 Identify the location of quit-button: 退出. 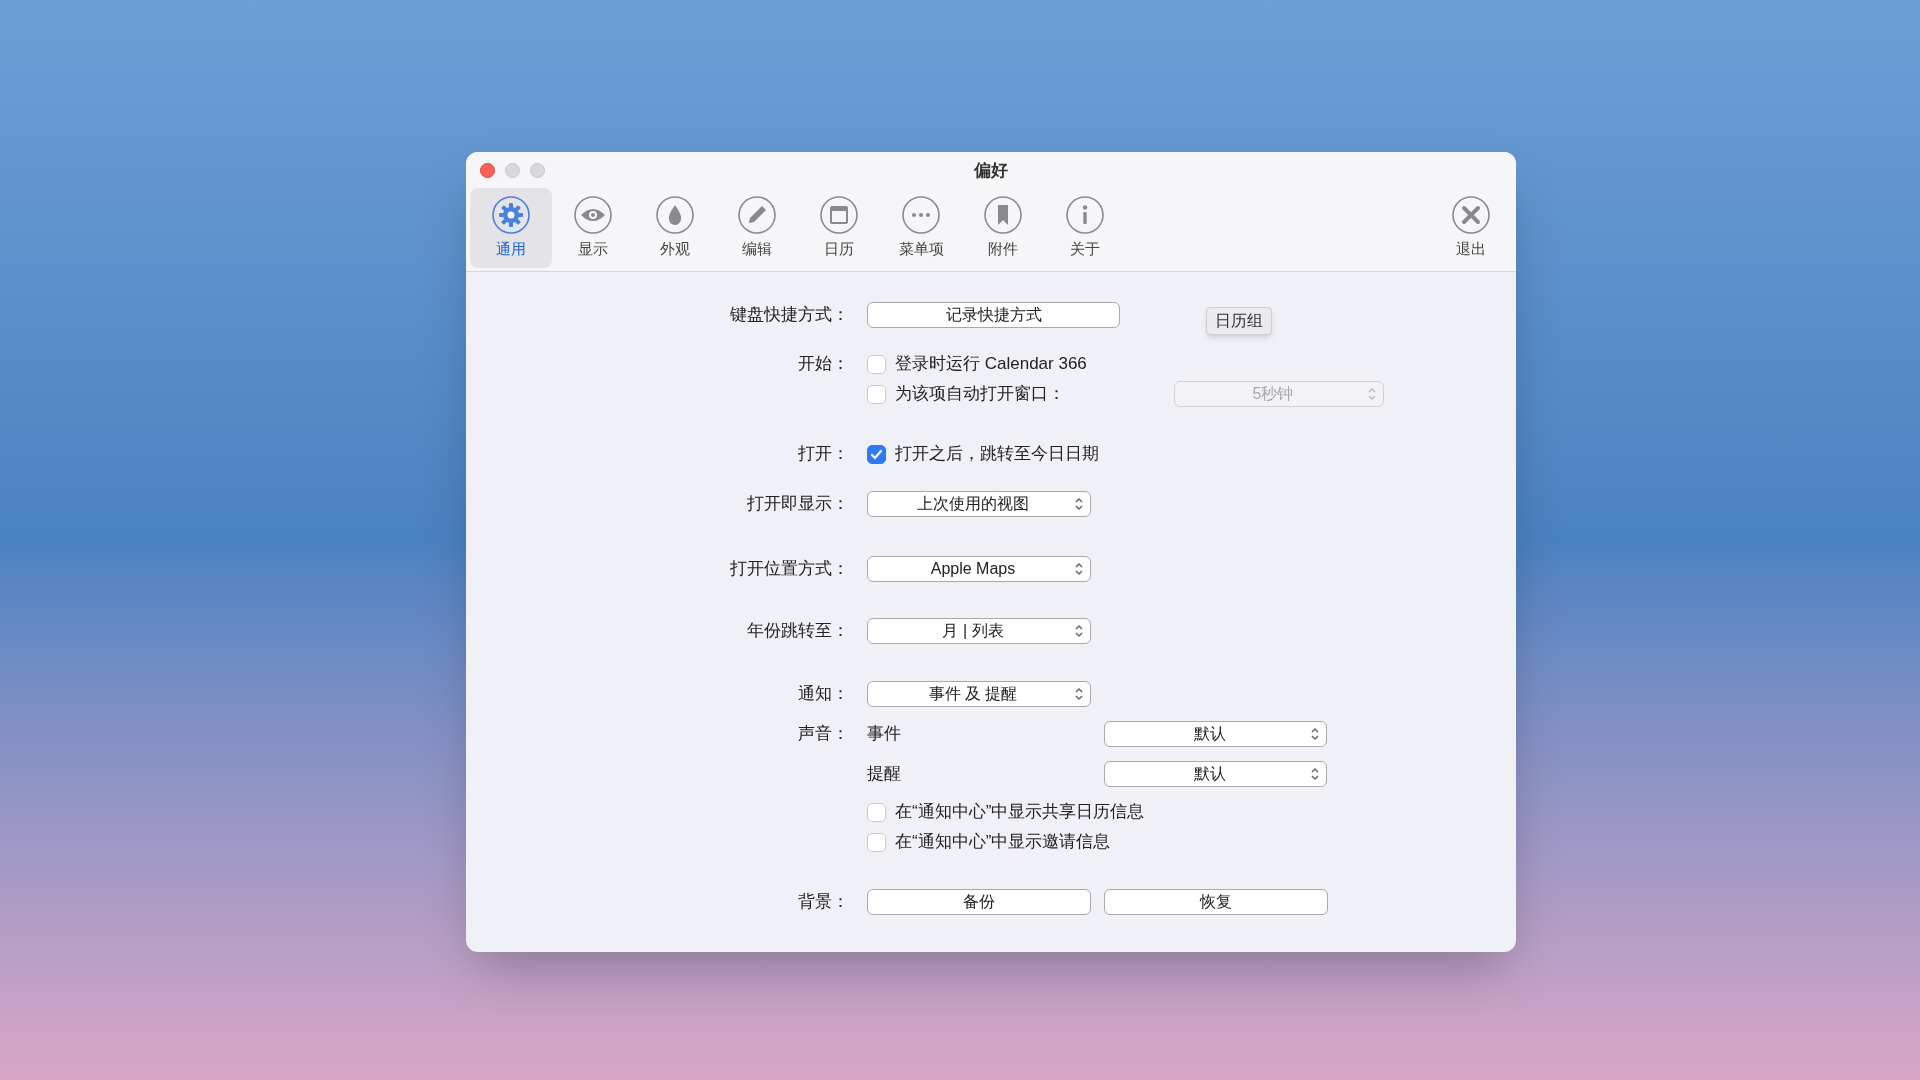
(1471, 228).